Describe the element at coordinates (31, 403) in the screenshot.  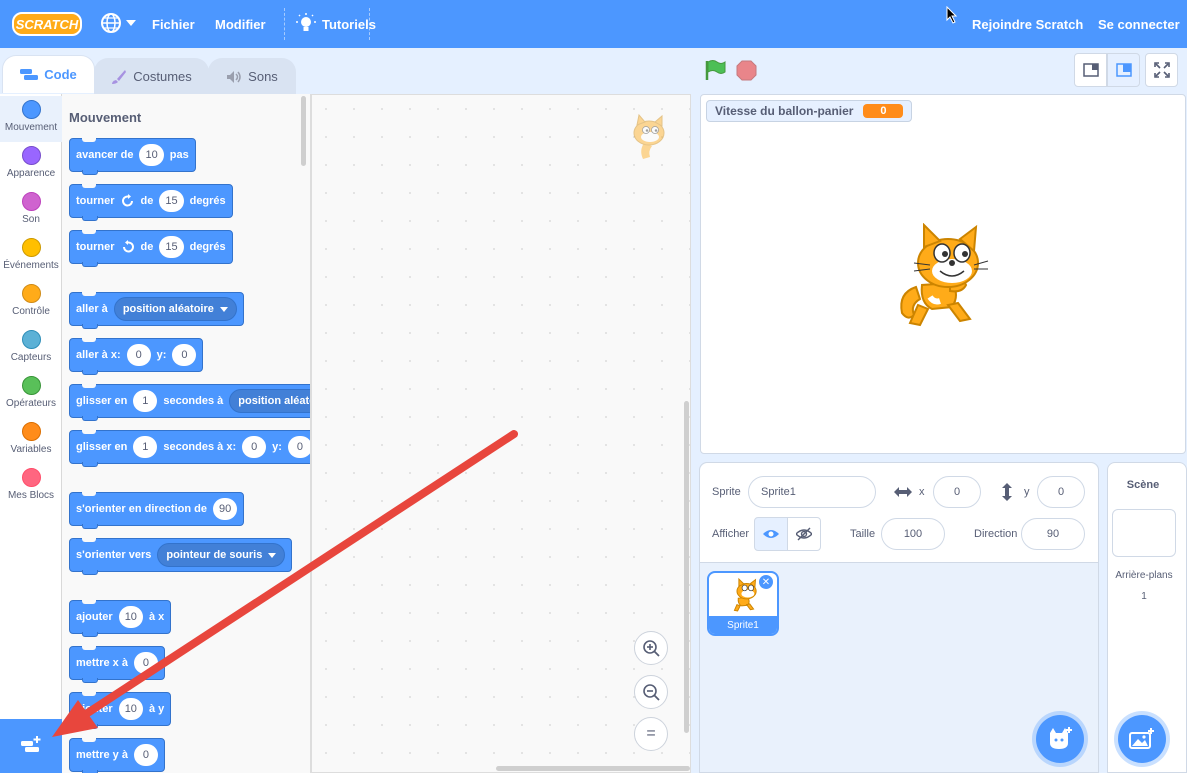
I see `category-label: Opérateurs` at that location.